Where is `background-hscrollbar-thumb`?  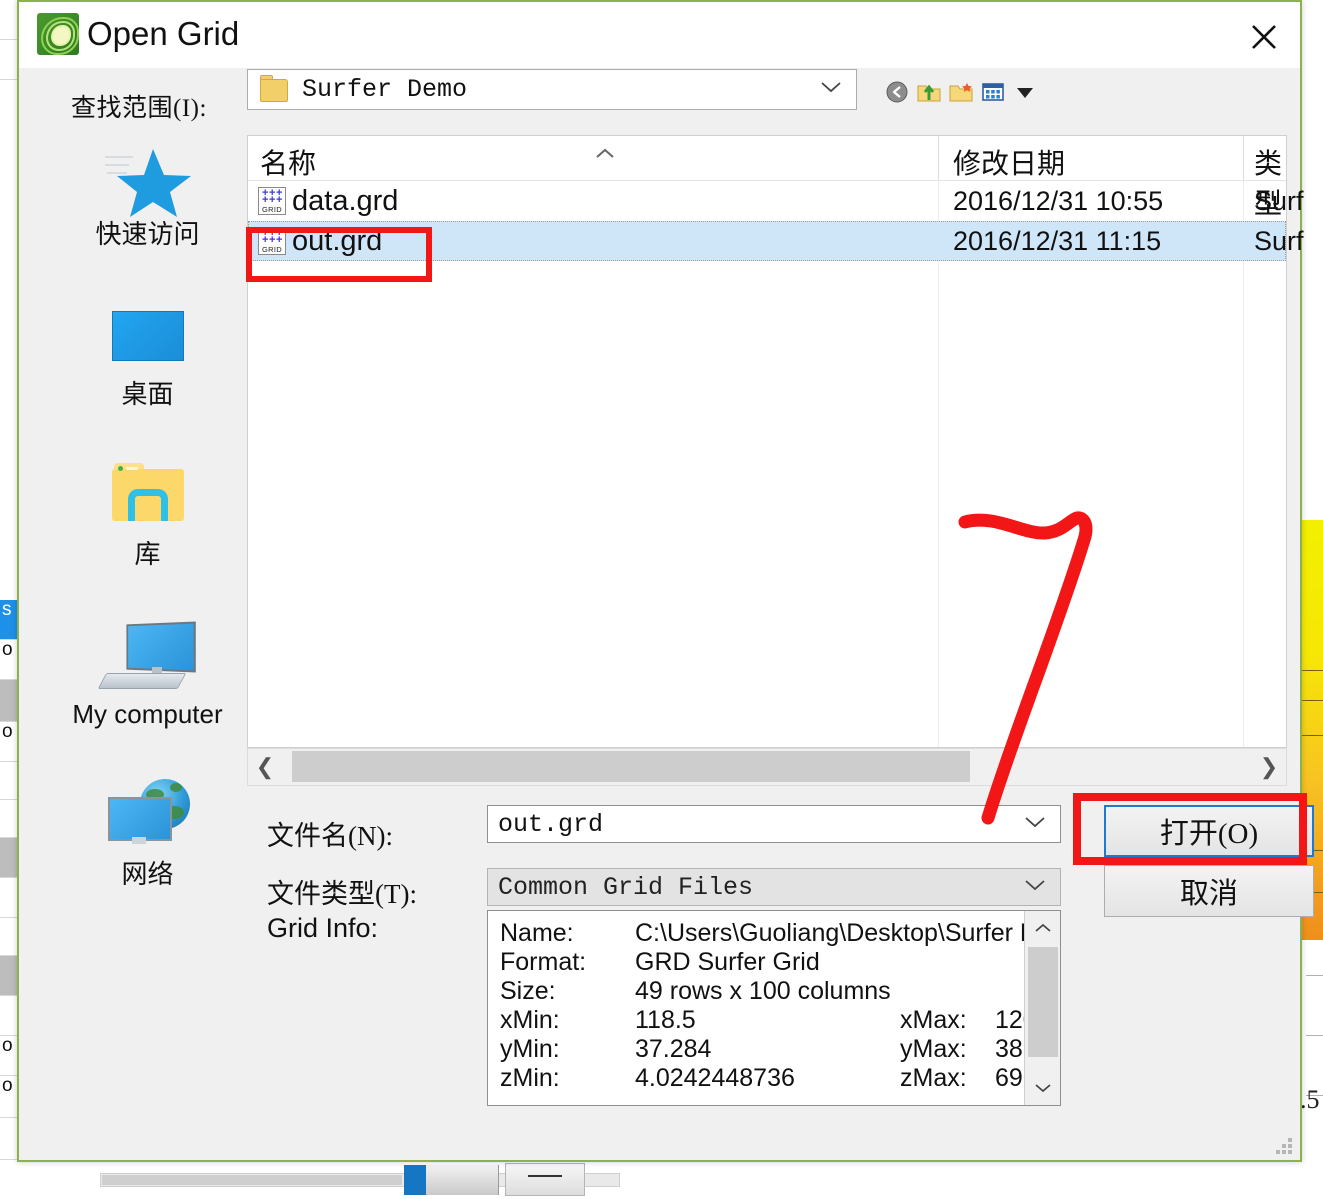
background-hscrollbar-thumb is located at coordinates (252, 1180).